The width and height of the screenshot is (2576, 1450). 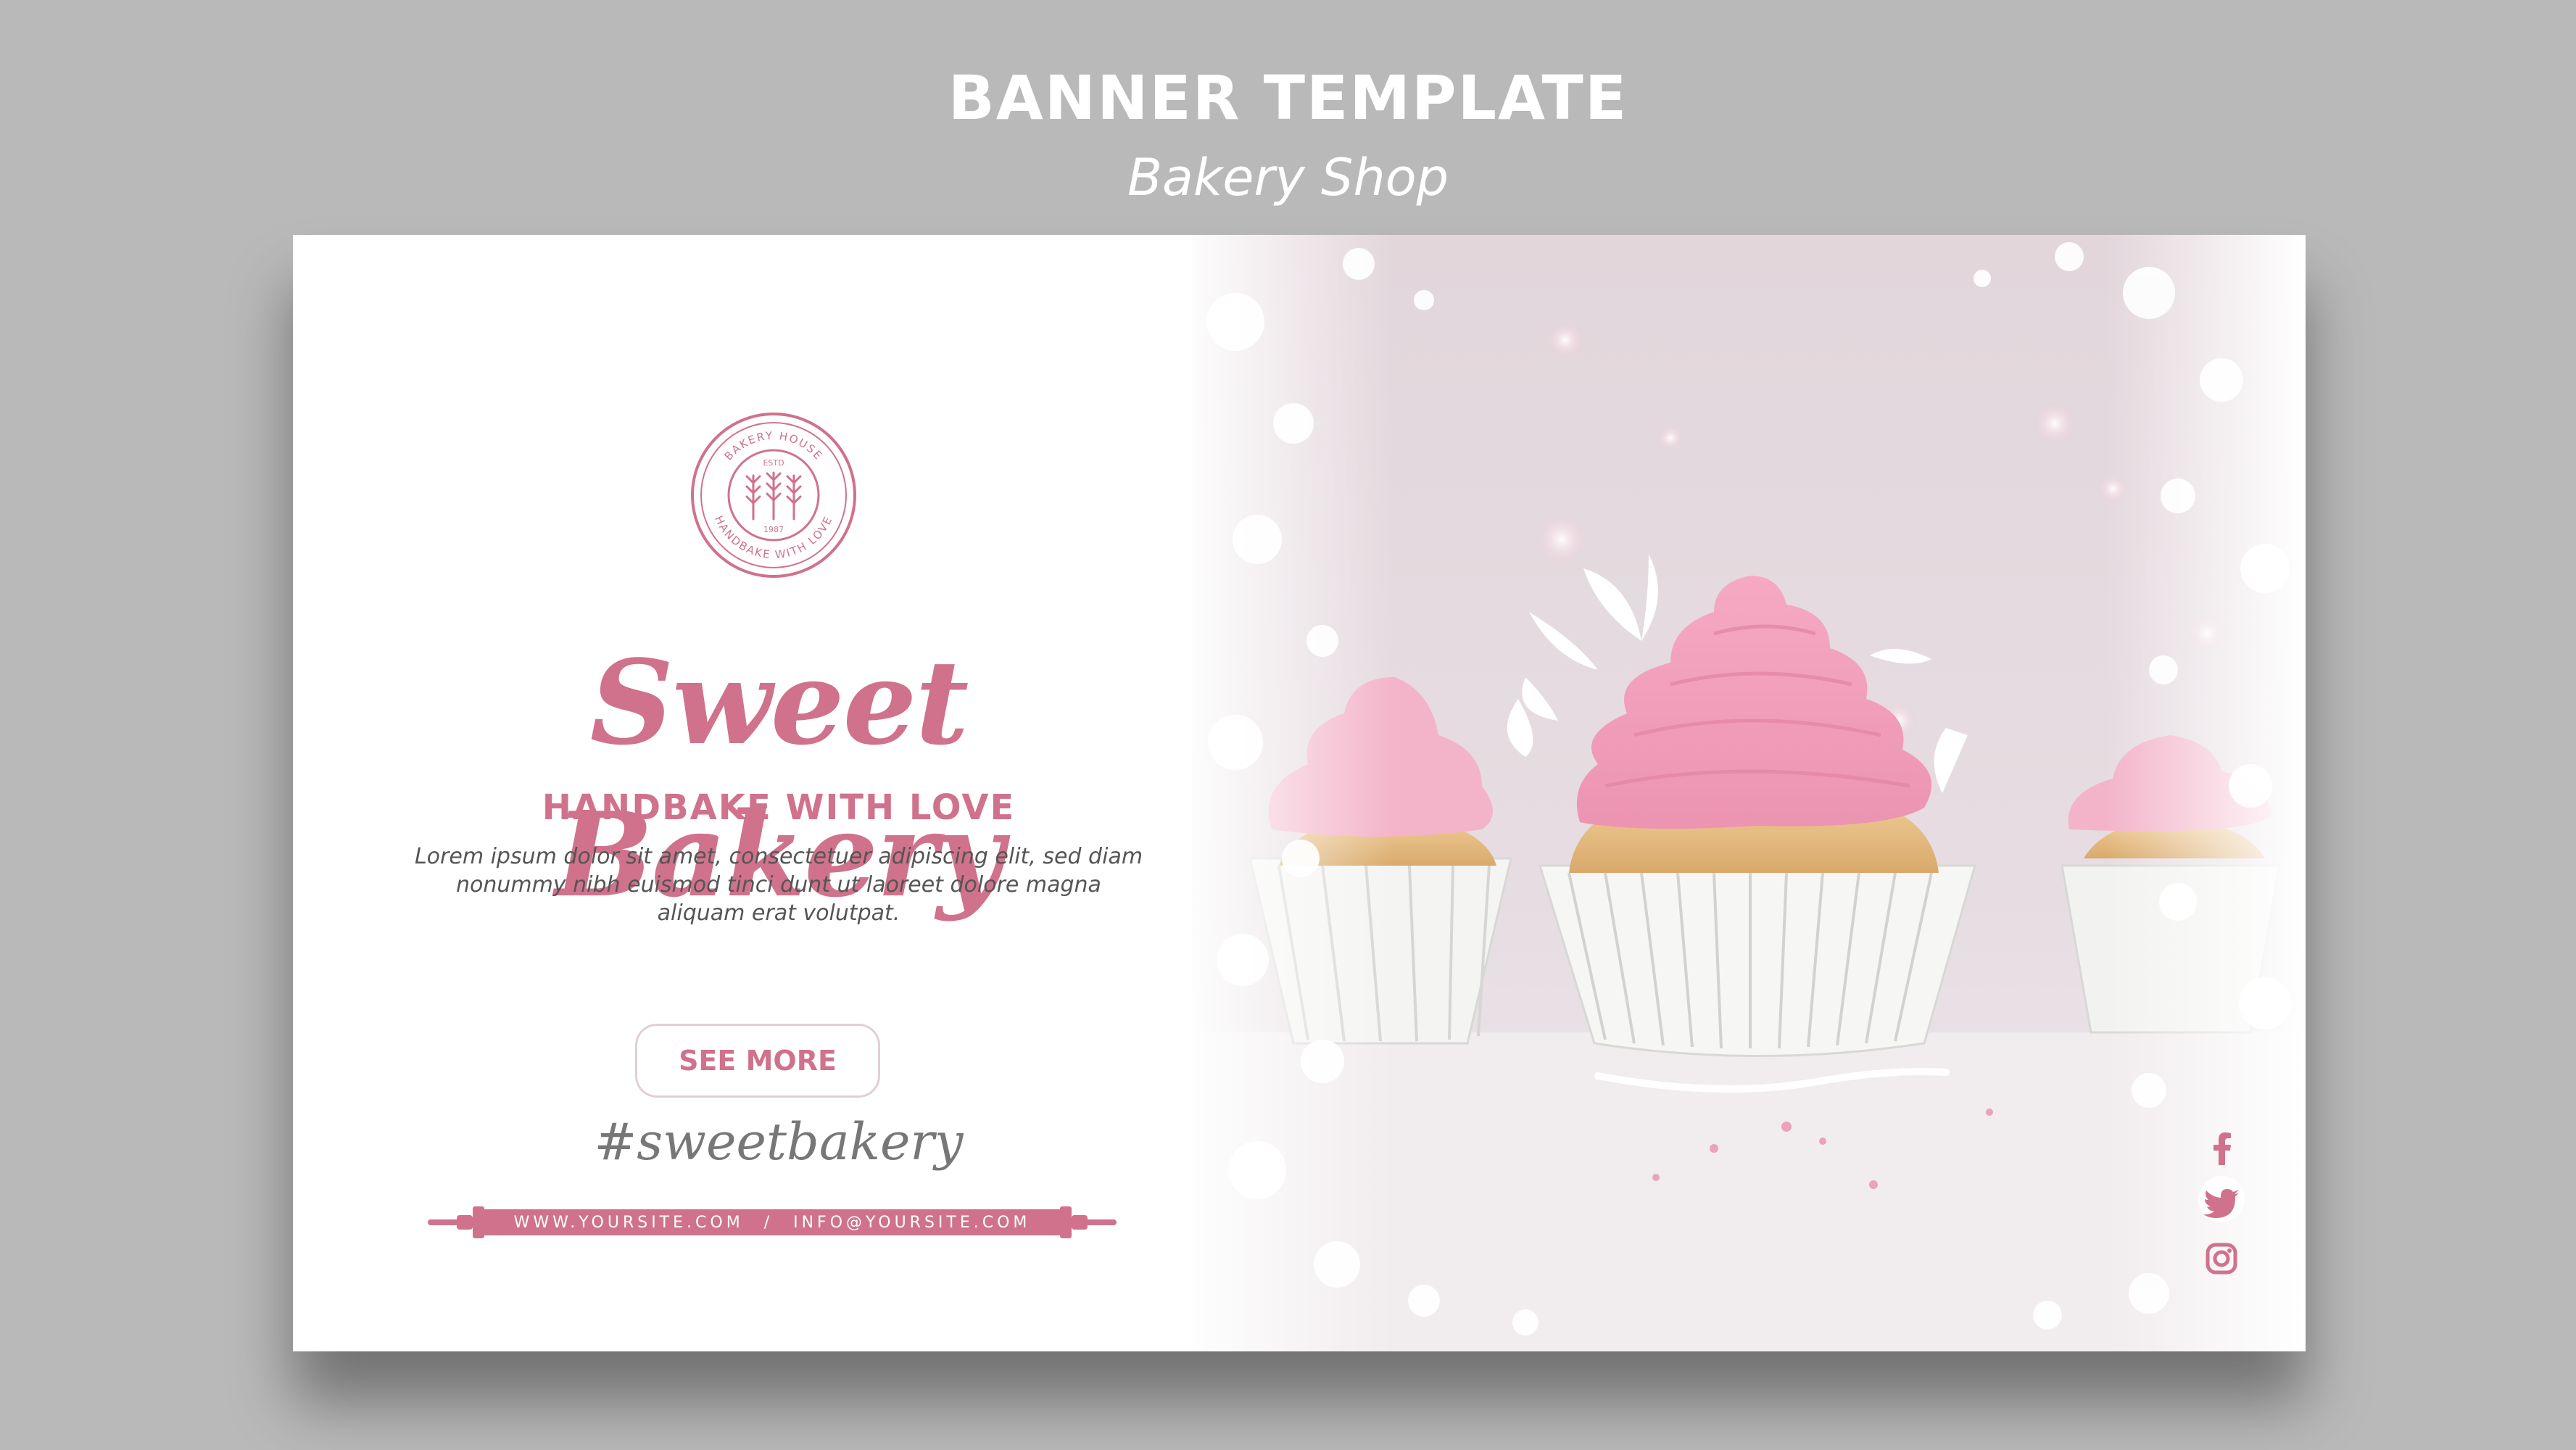 I want to click on page-subtitle: Bakery Shop, so click(x=1288, y=177).